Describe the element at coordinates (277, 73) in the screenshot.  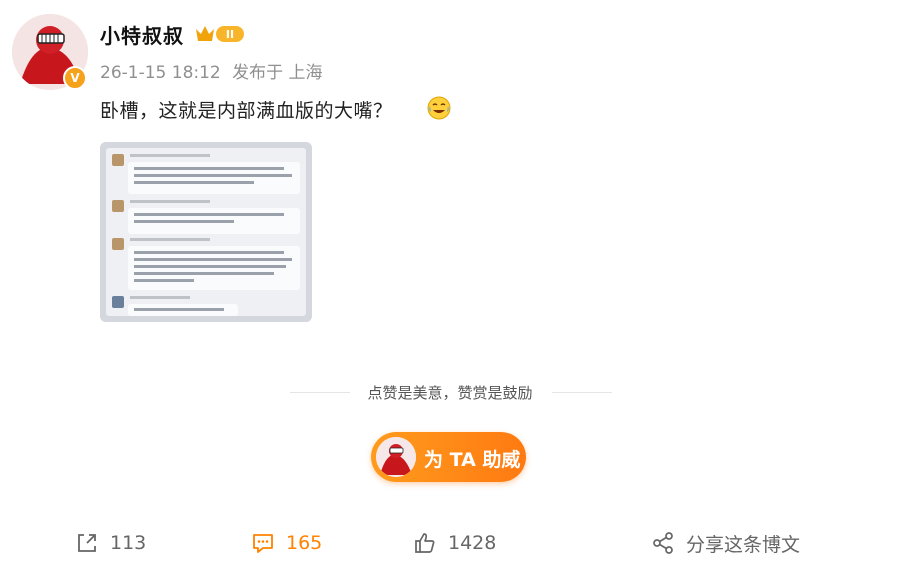
I see `post-source: 发布于 上海` at that location.